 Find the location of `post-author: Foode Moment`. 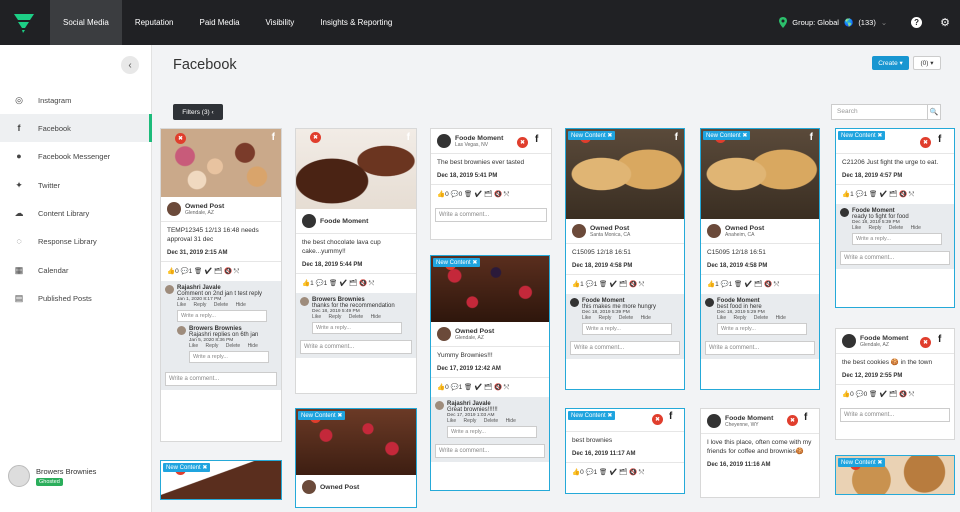

post-author: Foode Moment is located at coordinates (356, 221).